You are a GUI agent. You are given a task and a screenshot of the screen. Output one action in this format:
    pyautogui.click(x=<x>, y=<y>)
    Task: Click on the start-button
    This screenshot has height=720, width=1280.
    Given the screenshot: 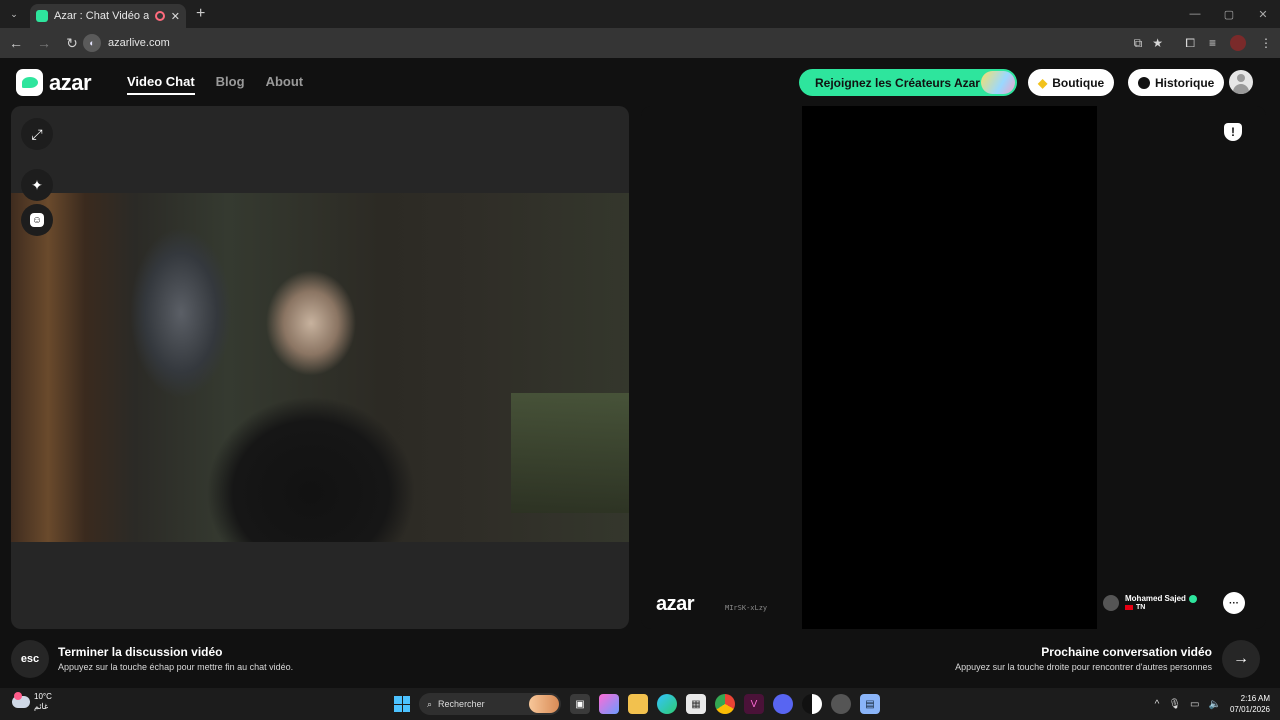 What is the action you would take?
    pyautogui.click(x=402, y=704)
    